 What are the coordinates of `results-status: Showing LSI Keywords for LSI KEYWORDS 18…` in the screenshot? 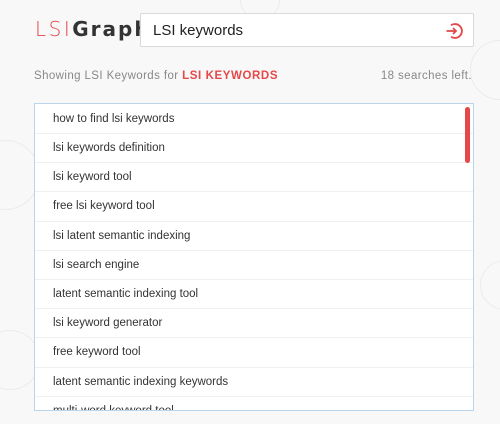 It's located at (253, 76).